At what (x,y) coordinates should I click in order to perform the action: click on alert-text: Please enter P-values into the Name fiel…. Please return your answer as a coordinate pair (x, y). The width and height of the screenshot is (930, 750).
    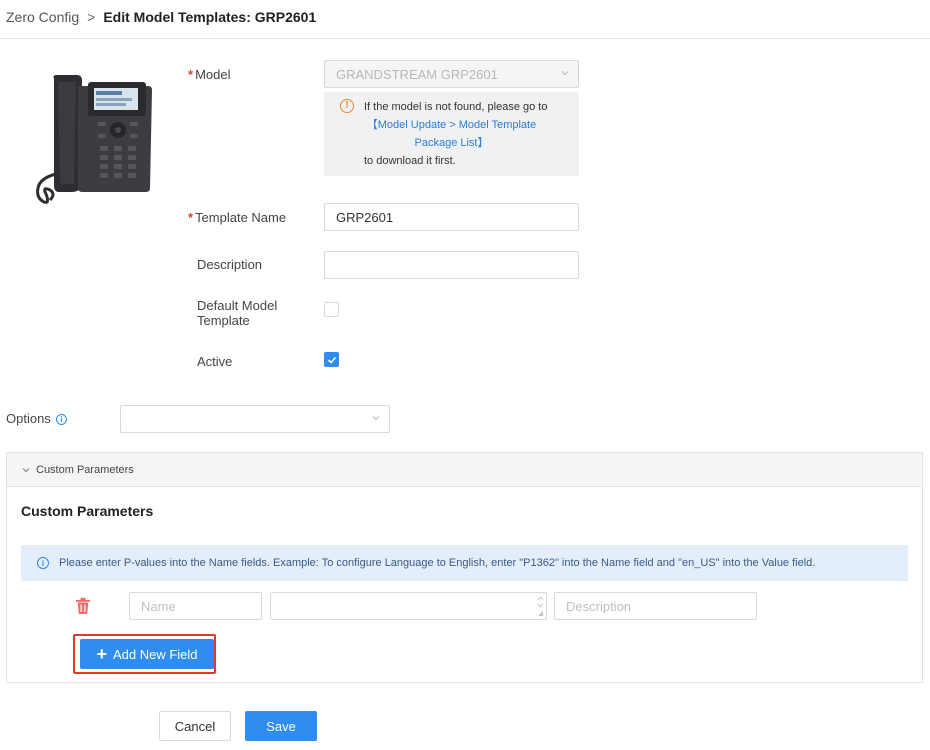
    Looking at the image, I should click on (437, 563).